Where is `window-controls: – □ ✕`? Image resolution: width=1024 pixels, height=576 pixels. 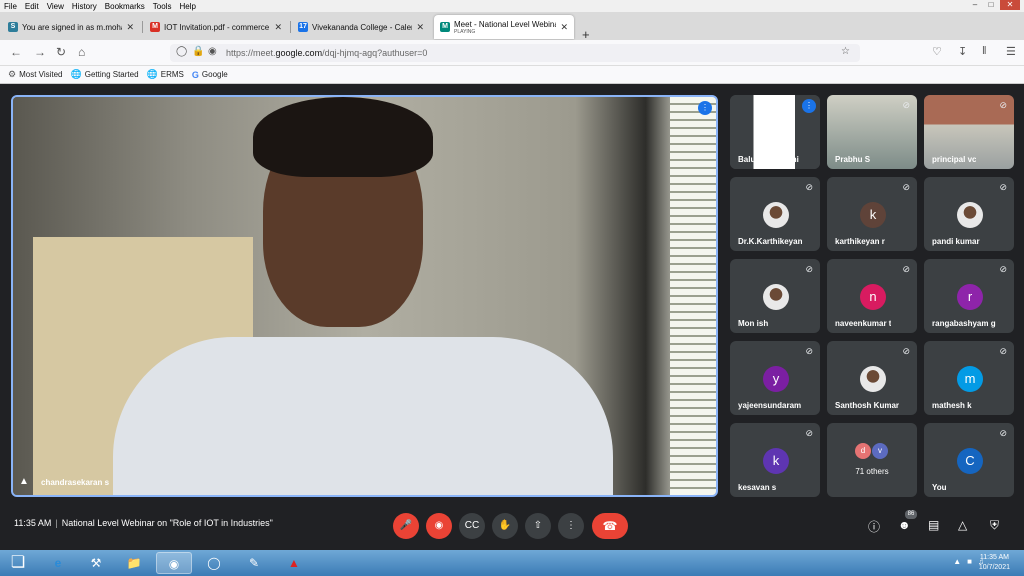 window-controls: – □ ✕ is located at coordinates (994, 5).